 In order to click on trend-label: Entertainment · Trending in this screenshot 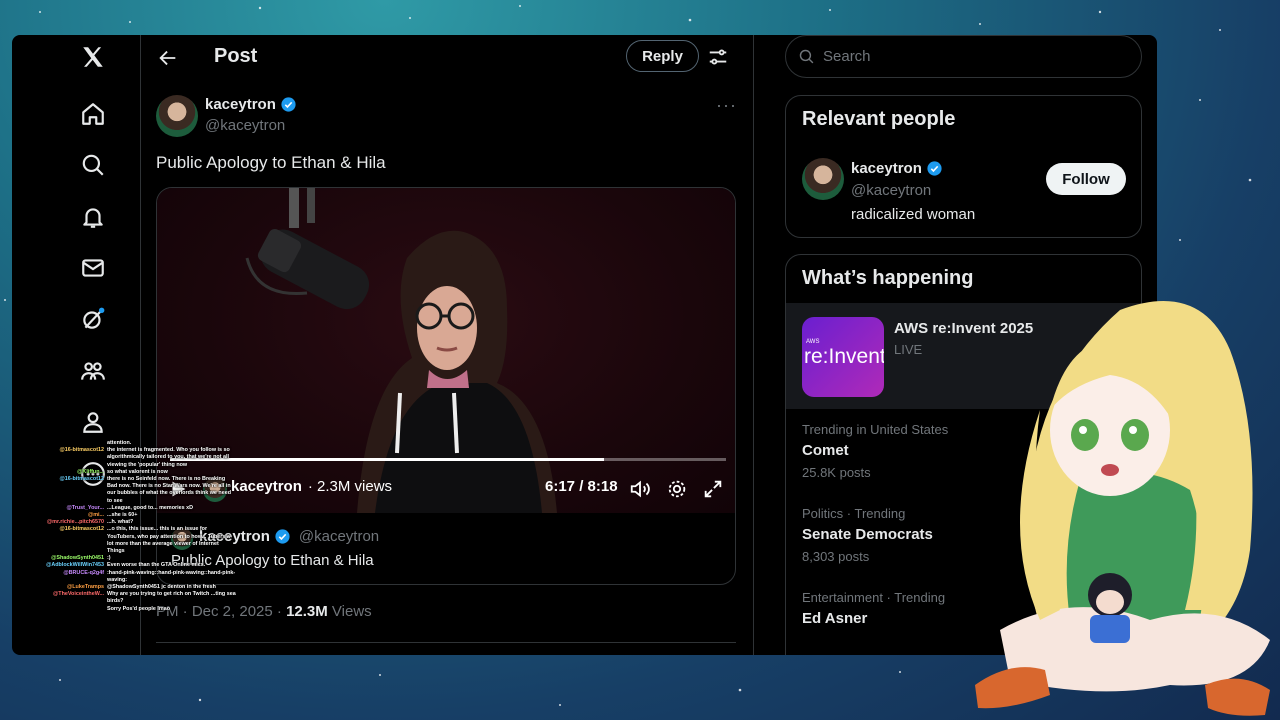, I will do `click(874, 597)`.